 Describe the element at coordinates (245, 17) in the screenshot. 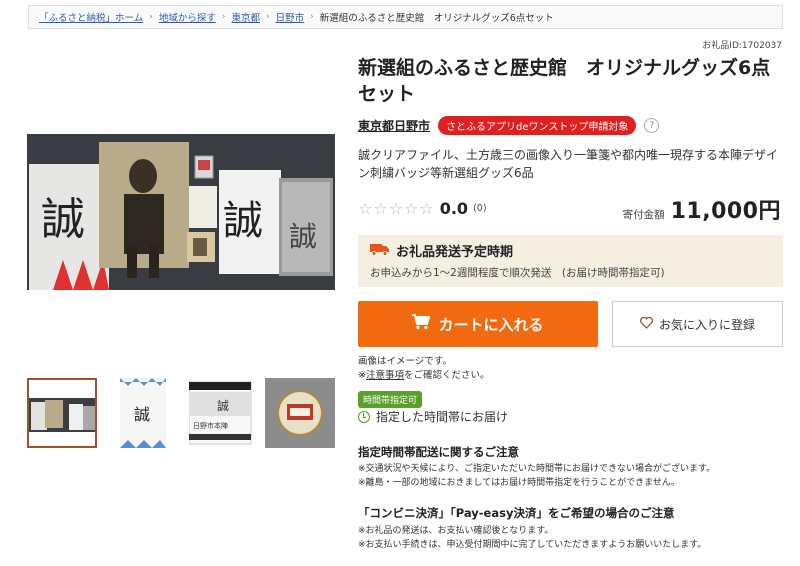

I see `breadcrumb-prefecture: 東京都` at that location.